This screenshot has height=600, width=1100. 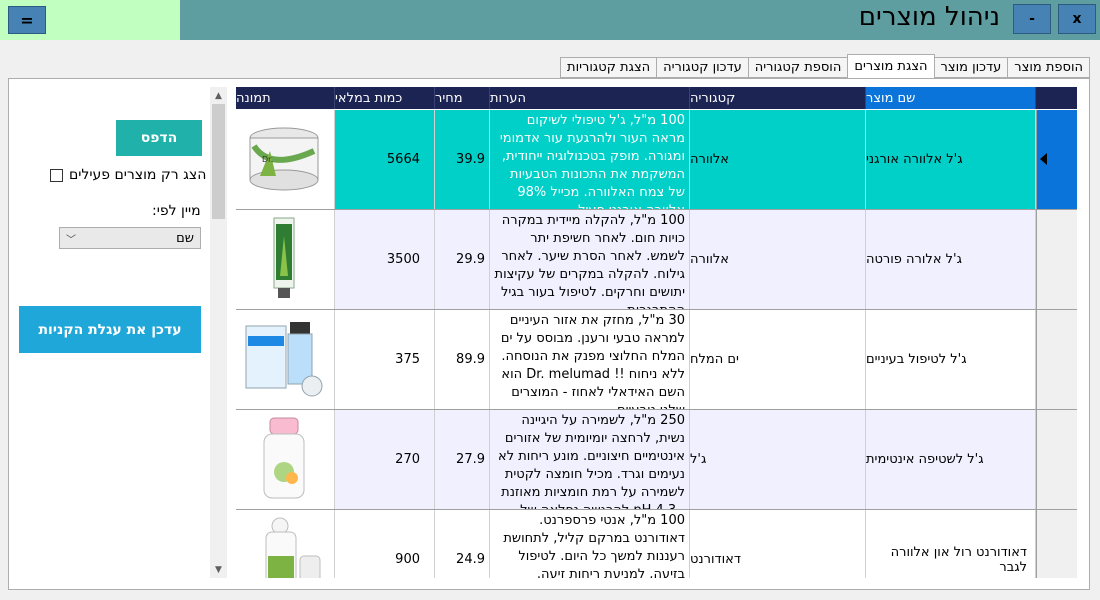 I want to click on product-image-cell: Dr., so click(x=285, y=159).